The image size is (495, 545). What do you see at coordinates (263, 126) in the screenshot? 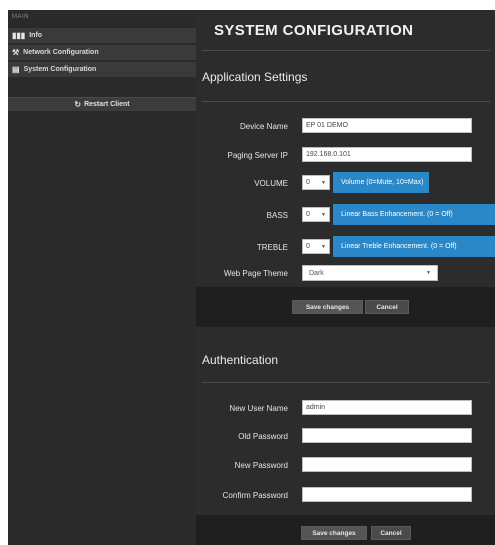
I see `device-name-label: Device Name` at bounding box center [263, 126].